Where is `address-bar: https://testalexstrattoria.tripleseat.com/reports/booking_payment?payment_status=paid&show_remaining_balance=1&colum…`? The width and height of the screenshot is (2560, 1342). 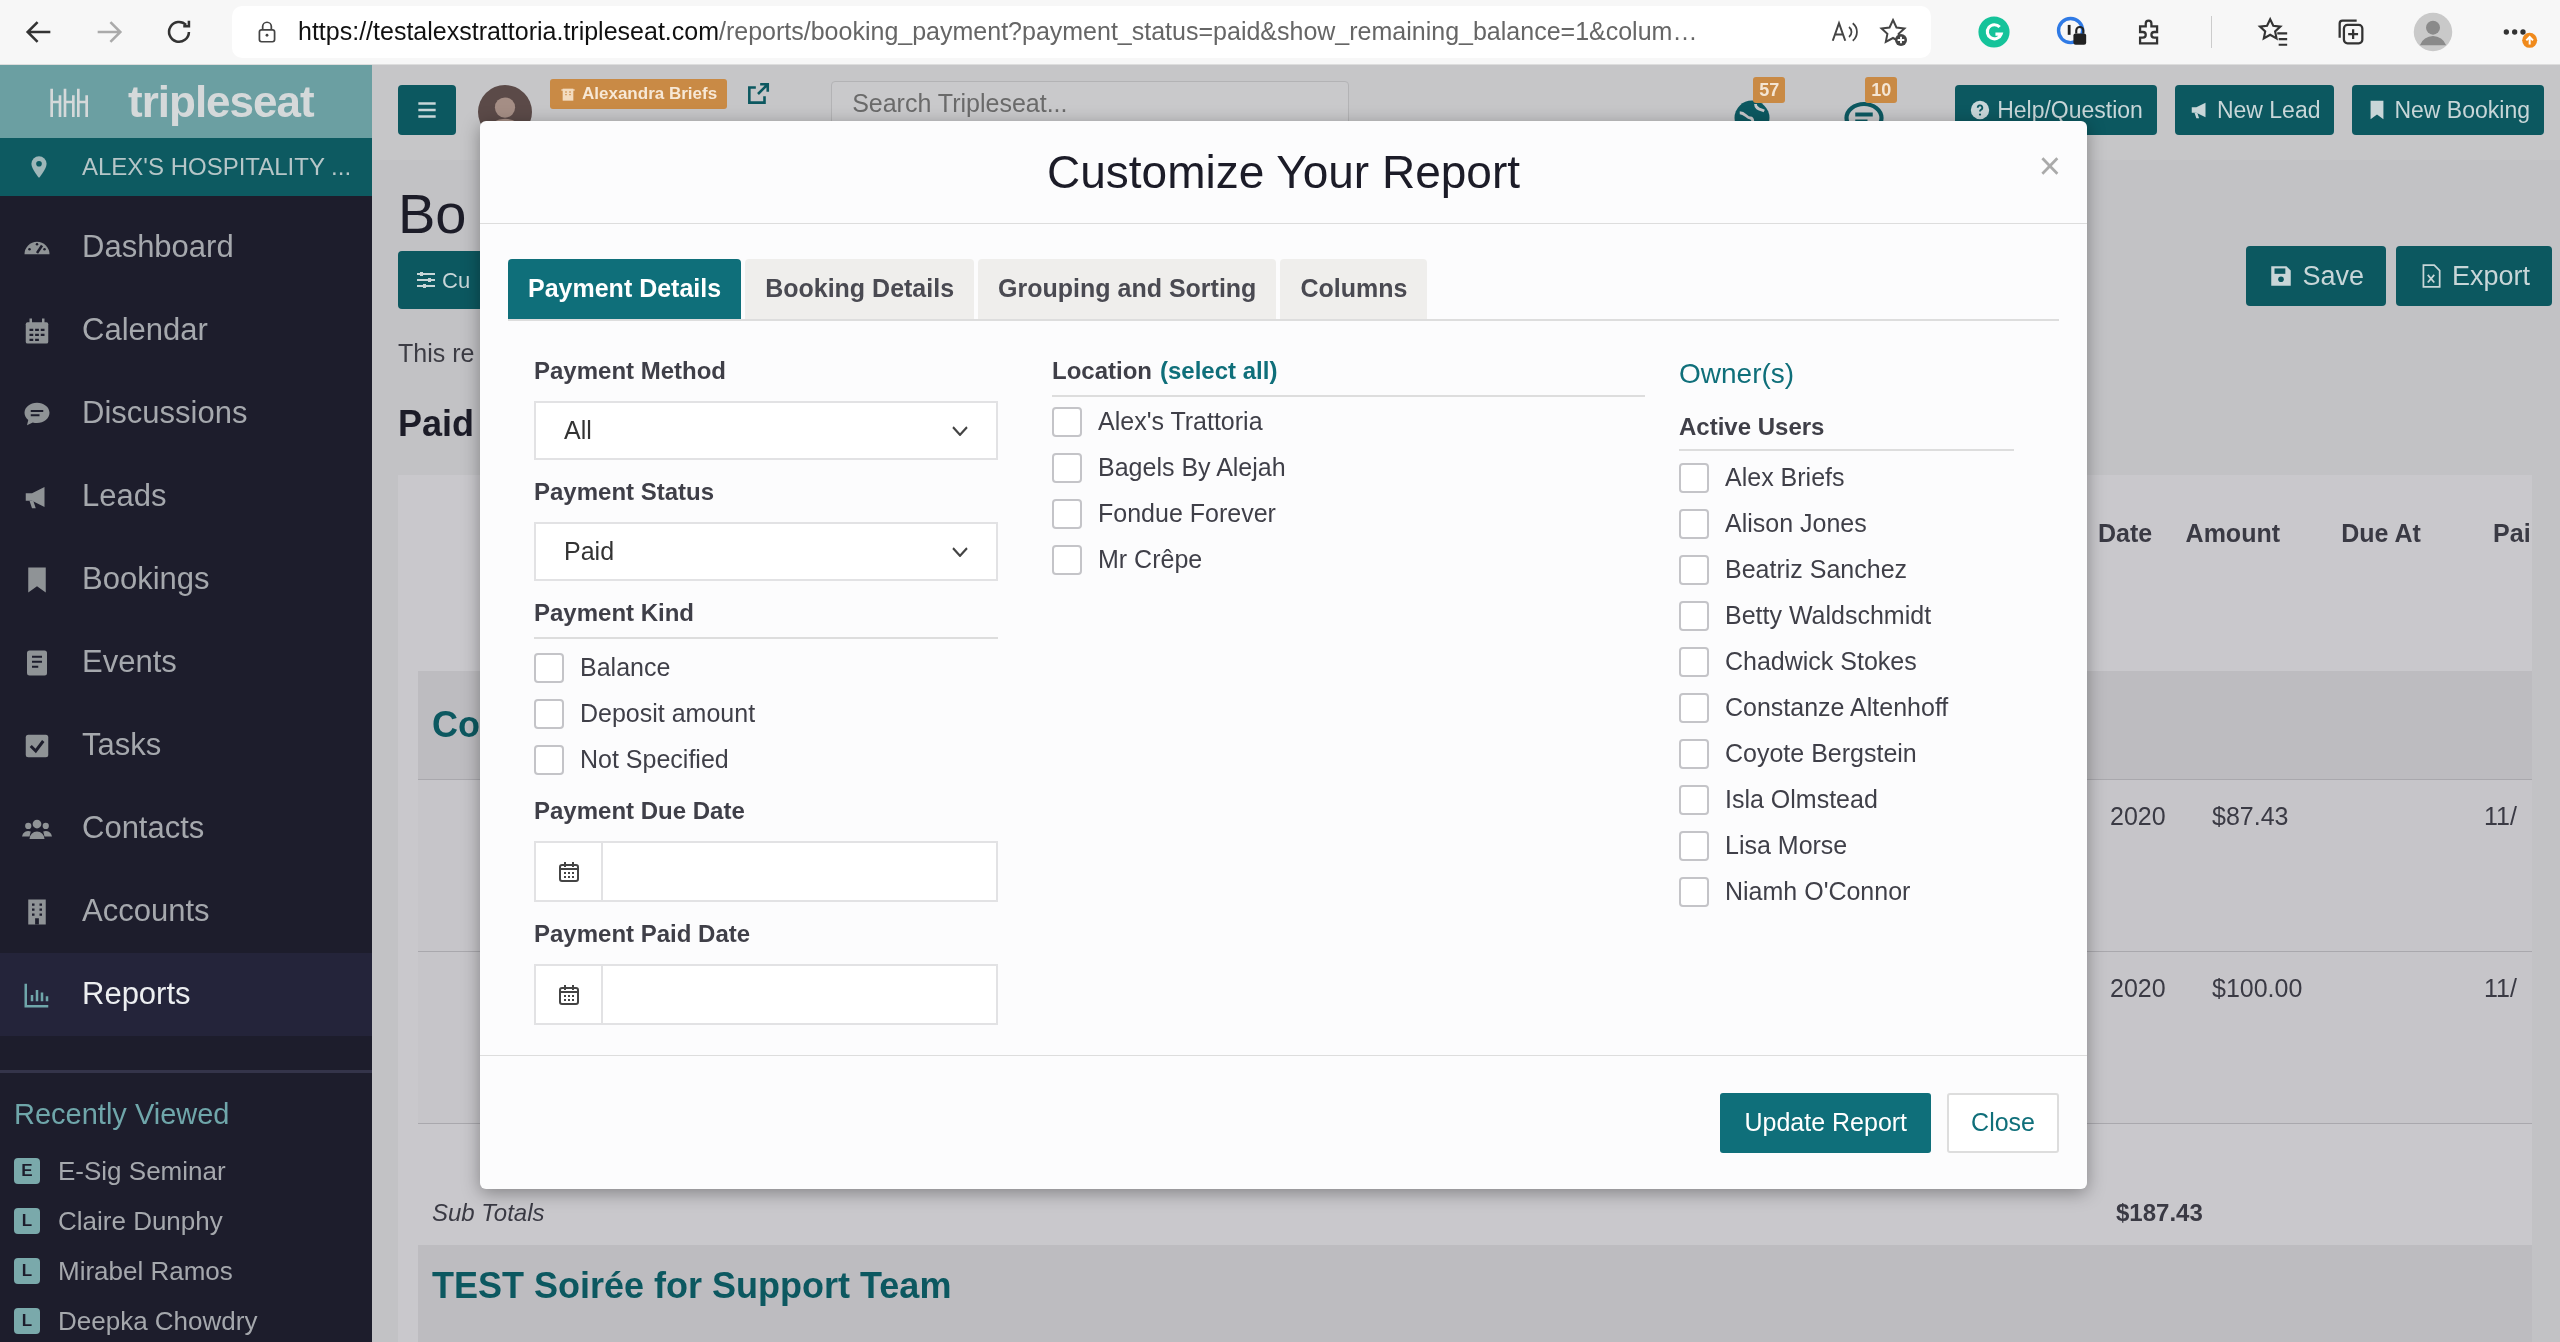 address-bar: https://testalexstrattoria.tripleseat.com/reports/booking_payment?payment_status=paid&show_remaining_balance=1&colum… is located at coordinates (1081, 32).